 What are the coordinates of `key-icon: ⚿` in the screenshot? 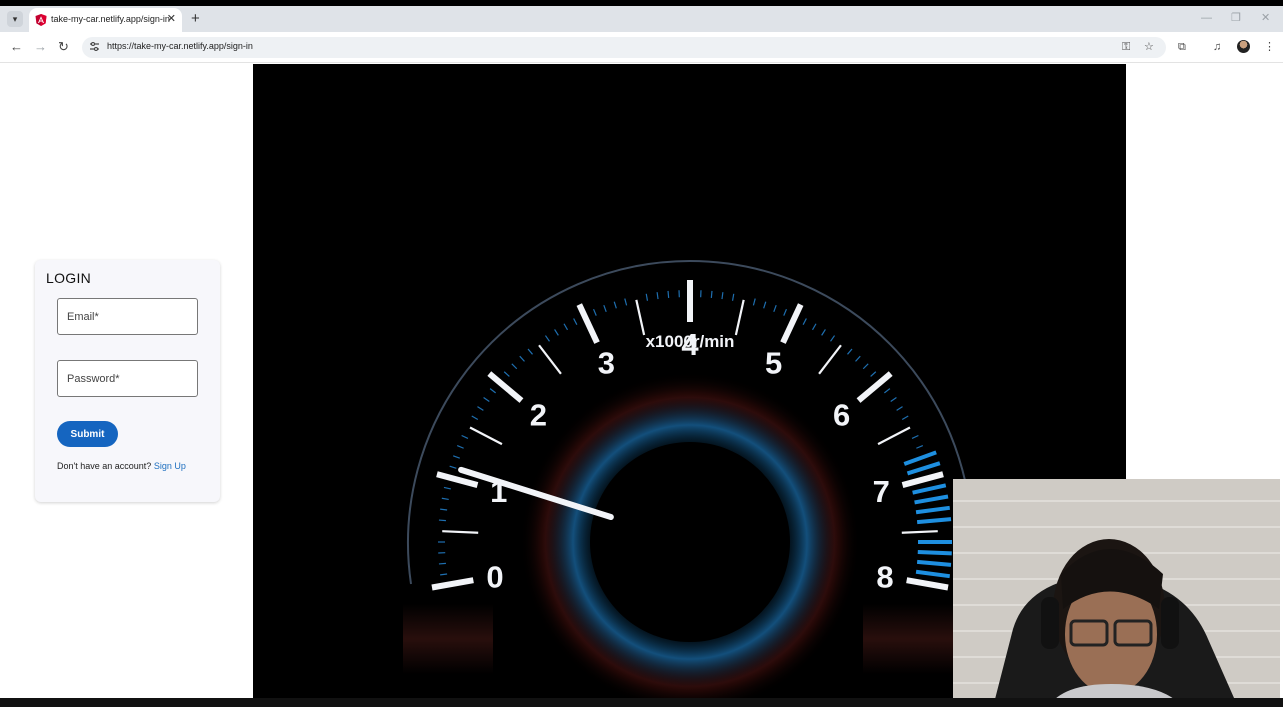 It's located at (1126, 47).